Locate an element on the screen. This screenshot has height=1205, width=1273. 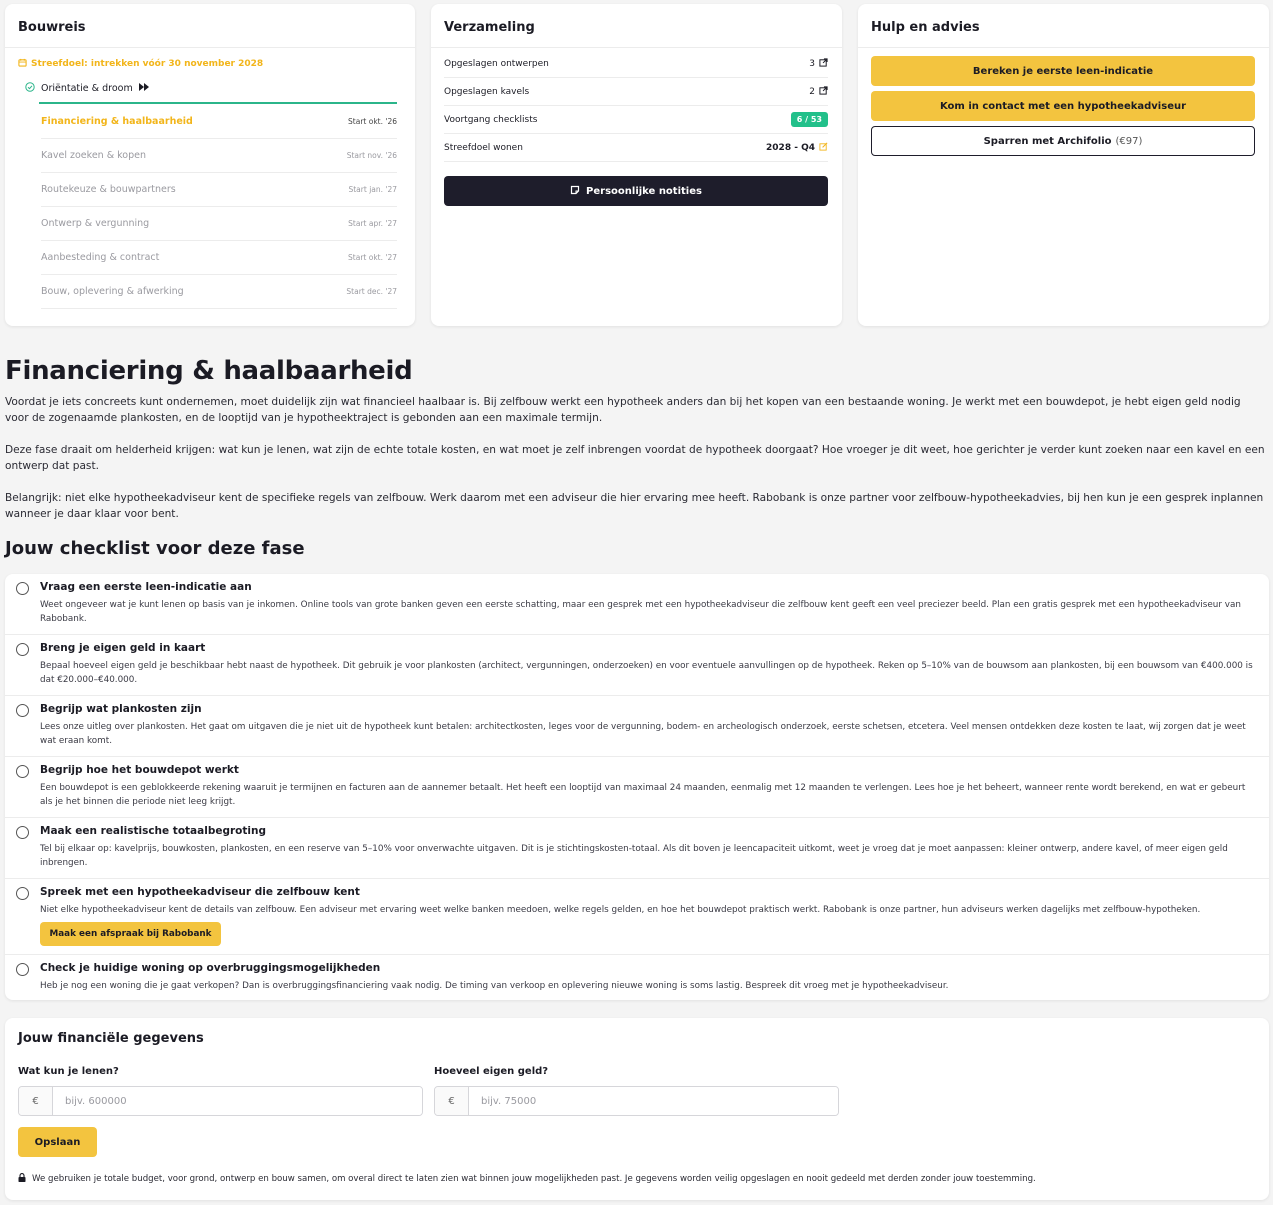
row-value: 3 is located at coordinates (812, 63).